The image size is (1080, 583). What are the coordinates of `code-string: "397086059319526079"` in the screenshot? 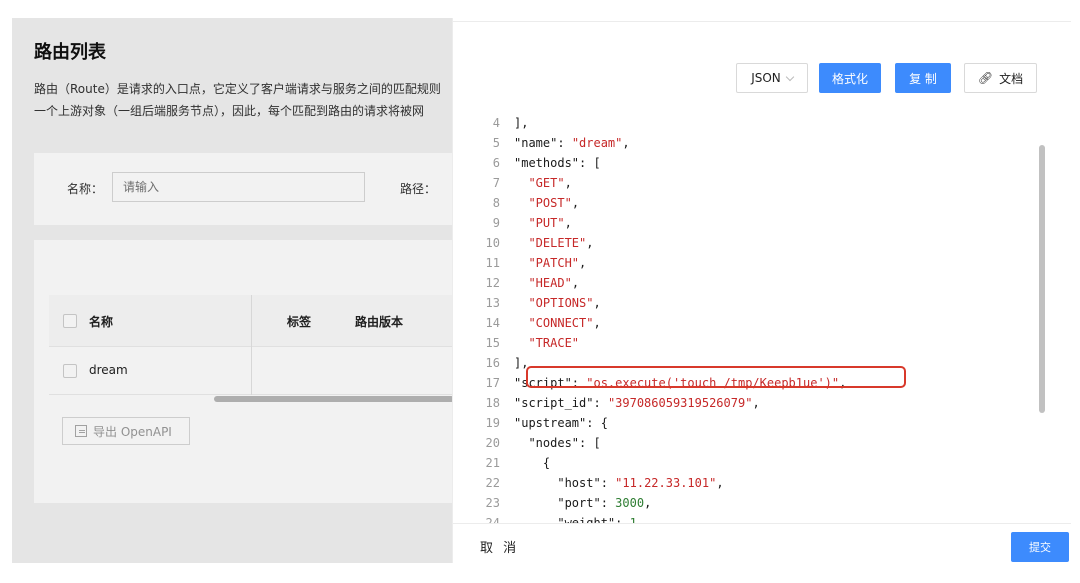 It's located at (680, 403).